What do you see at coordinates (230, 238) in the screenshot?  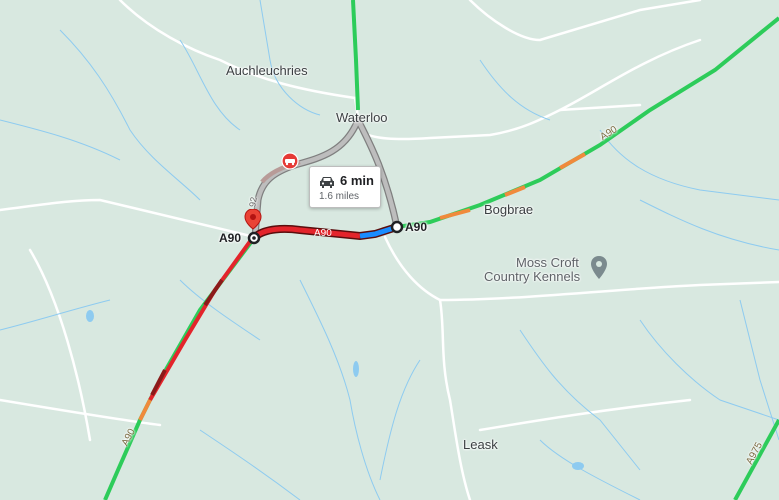 I see `road-label-a90-start: A90` at bounding box center [230, 238].